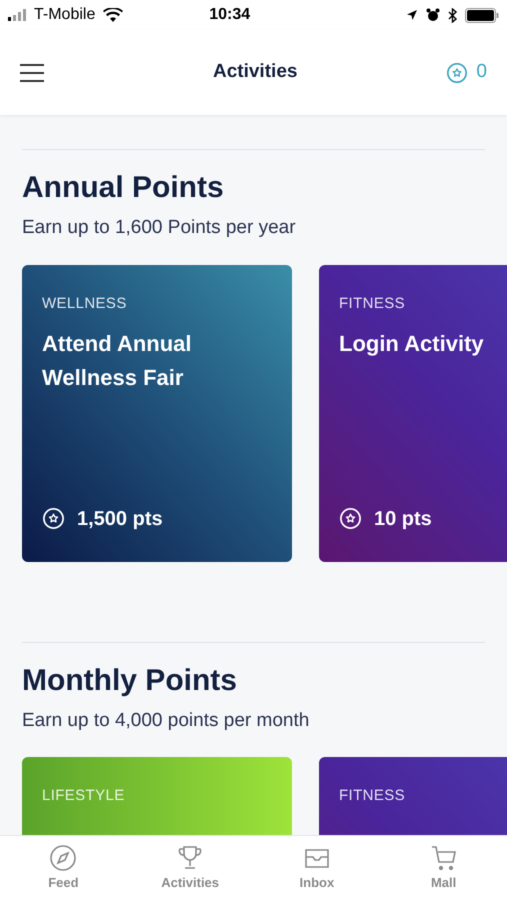  I want to click on clock-time: 10:34, so click(229, 15).